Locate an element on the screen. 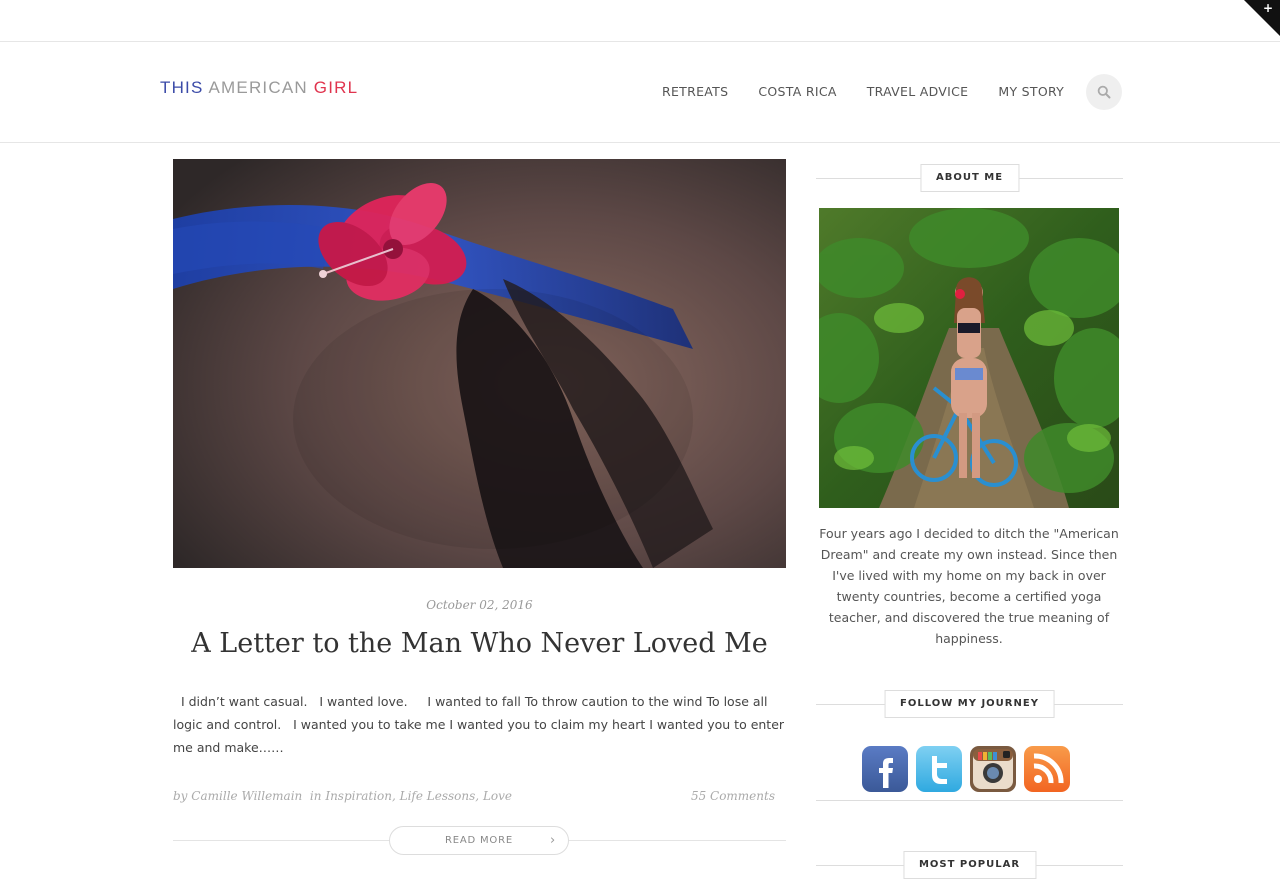 This screenshot has height=880, width=1280. nav-item-costa-rica: COSTA RICA is located at coordinates (797, 91).